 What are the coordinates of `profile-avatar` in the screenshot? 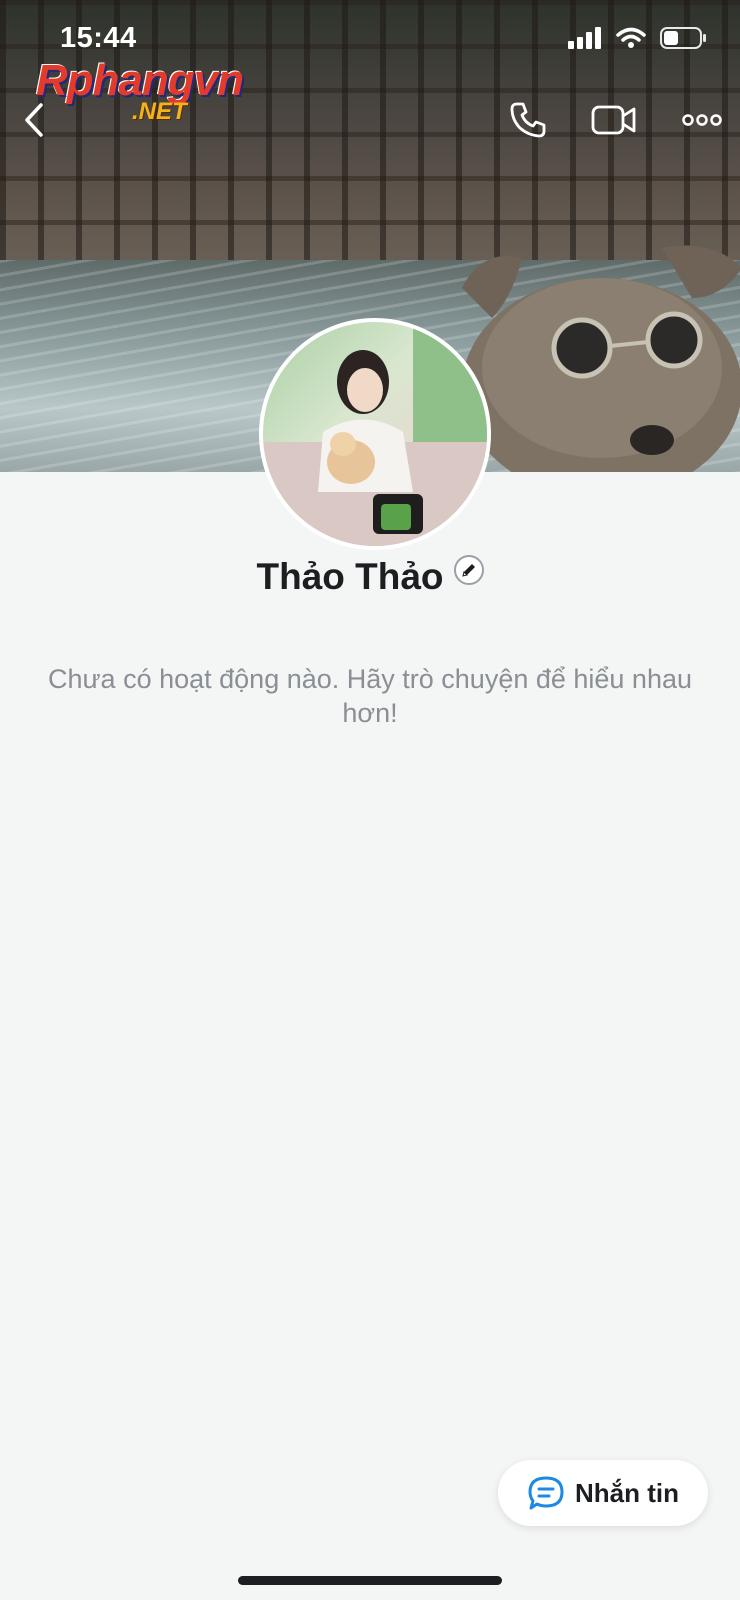 It's located at (375, 434).